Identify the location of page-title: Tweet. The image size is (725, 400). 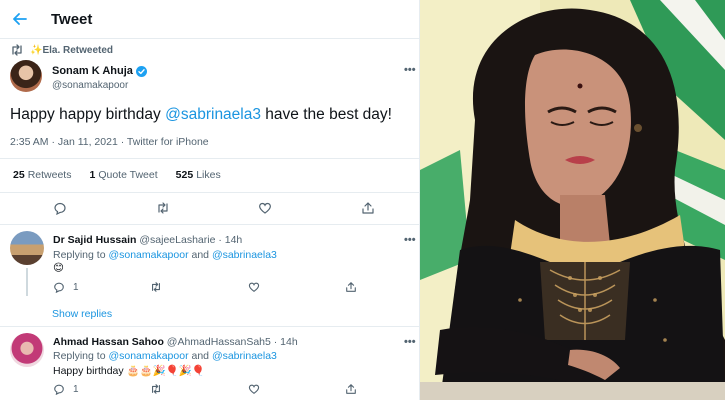
(72, 19).